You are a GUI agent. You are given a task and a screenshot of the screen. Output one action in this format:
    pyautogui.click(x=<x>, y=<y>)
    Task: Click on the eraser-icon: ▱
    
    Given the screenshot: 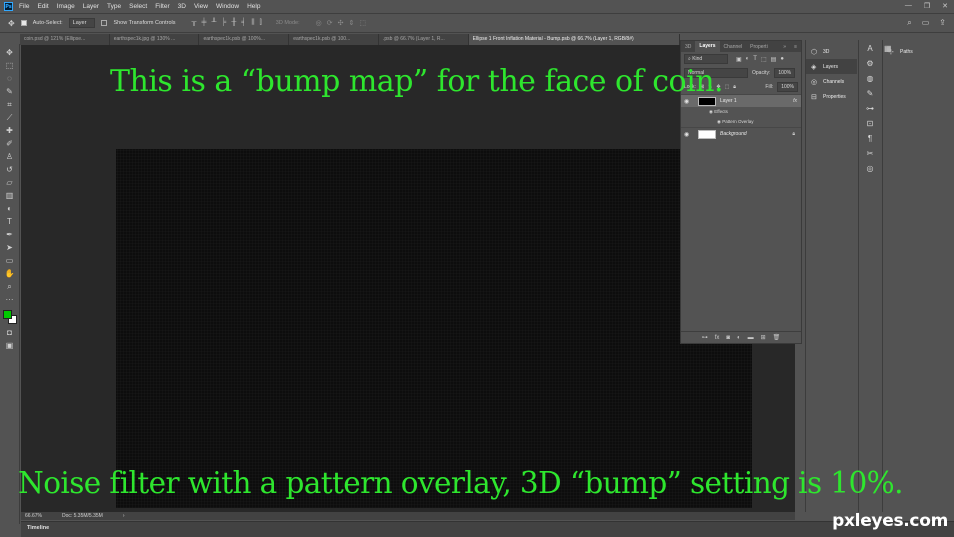 What is the action you would take?
    pyautogui.click(x=9, y=182)
    